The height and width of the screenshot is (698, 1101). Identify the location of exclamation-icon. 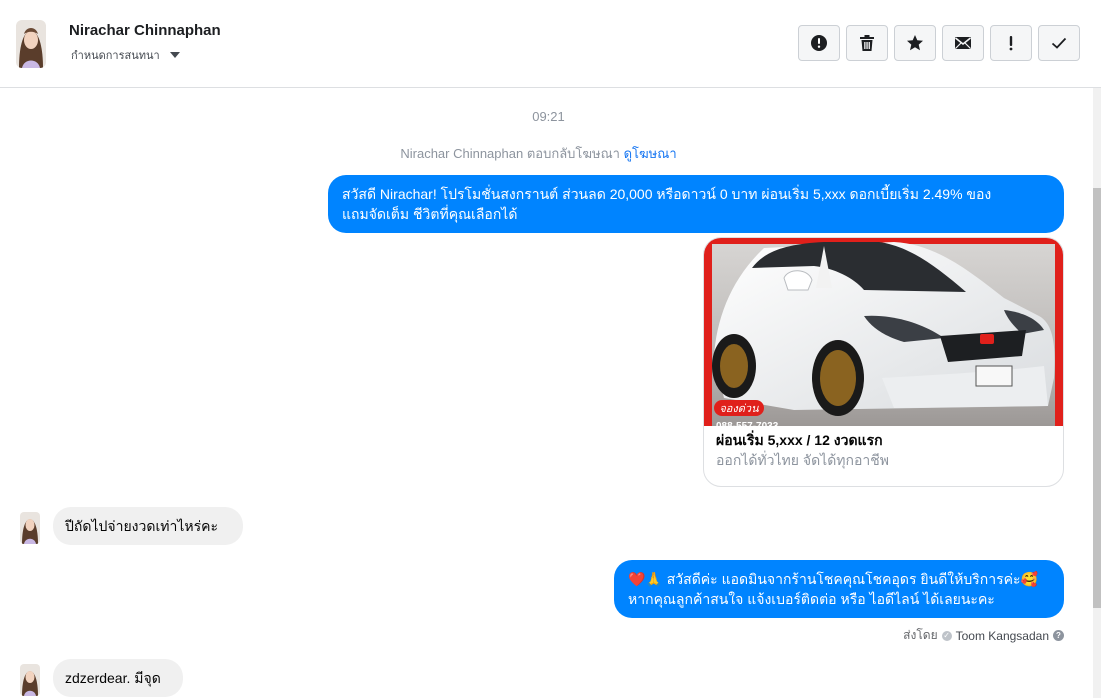
(1011, 43).